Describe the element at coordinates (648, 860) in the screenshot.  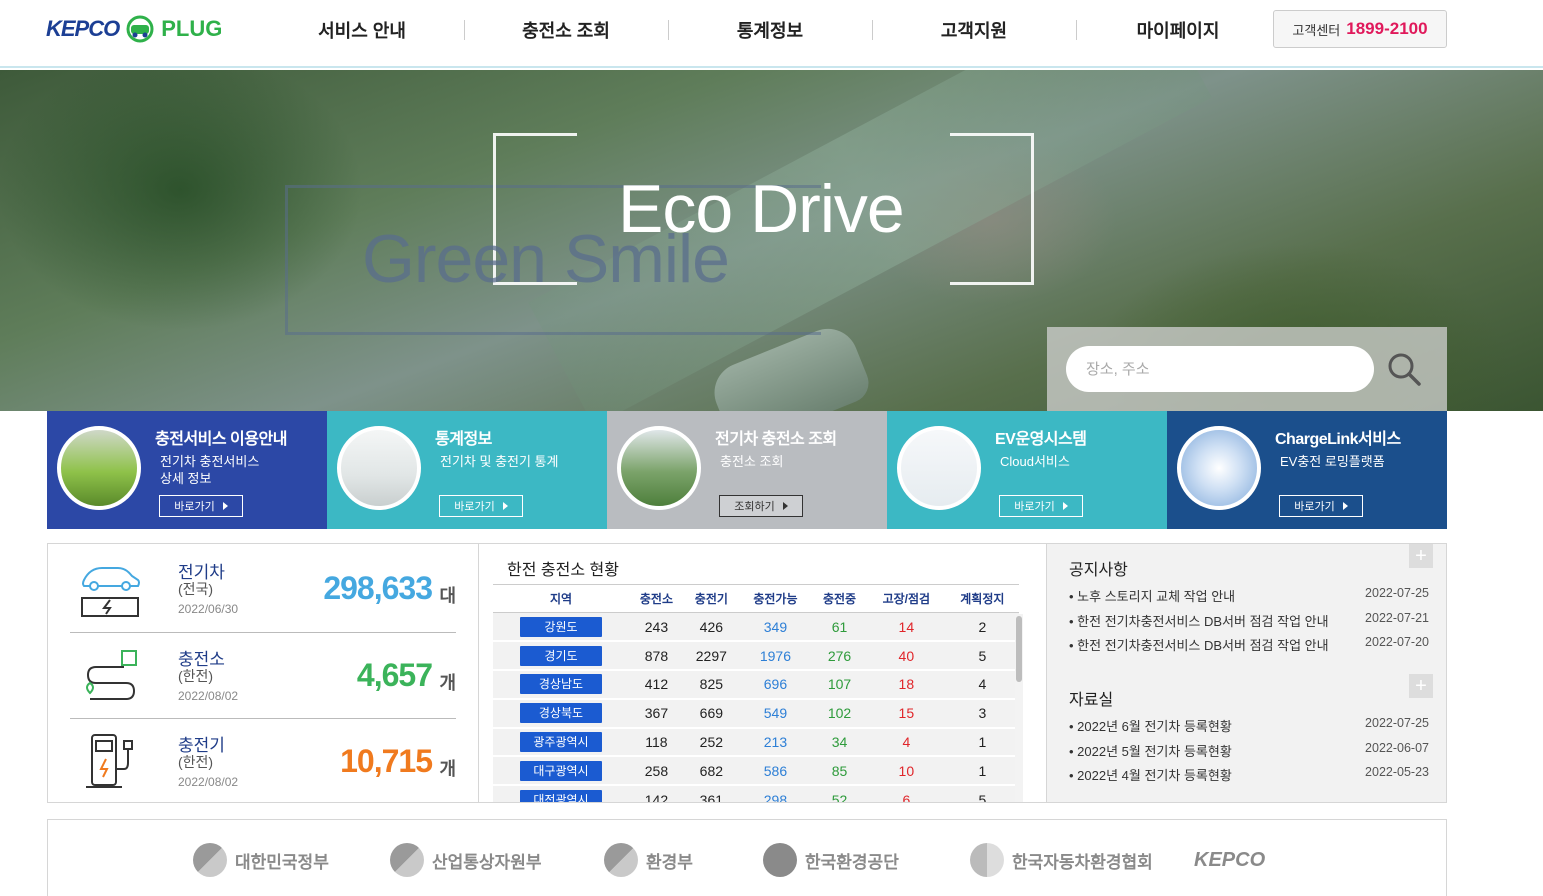
I see `partner-ministry-env: 환경부` at that location.